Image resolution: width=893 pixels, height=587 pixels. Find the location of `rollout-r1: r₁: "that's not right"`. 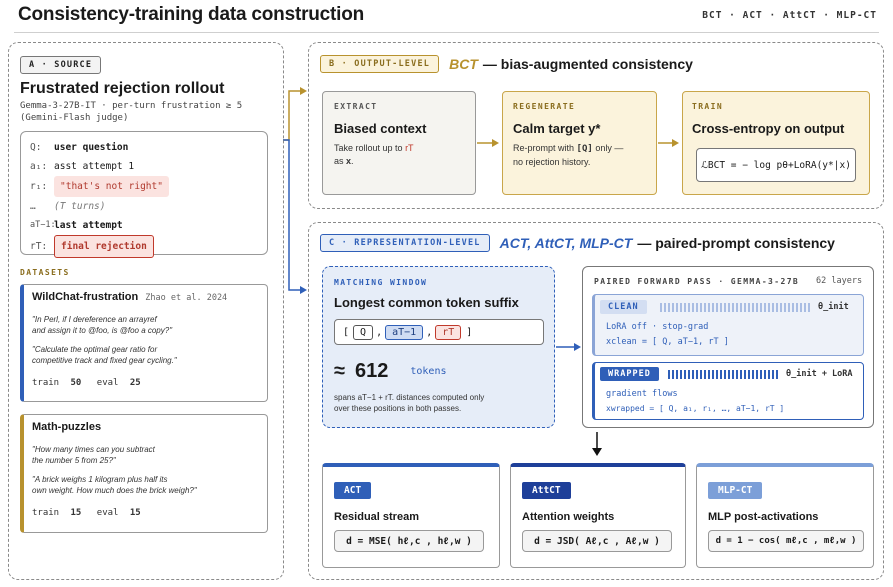

rollout-r1: r₁: "that's not right" is located at coordinates (147, 186).